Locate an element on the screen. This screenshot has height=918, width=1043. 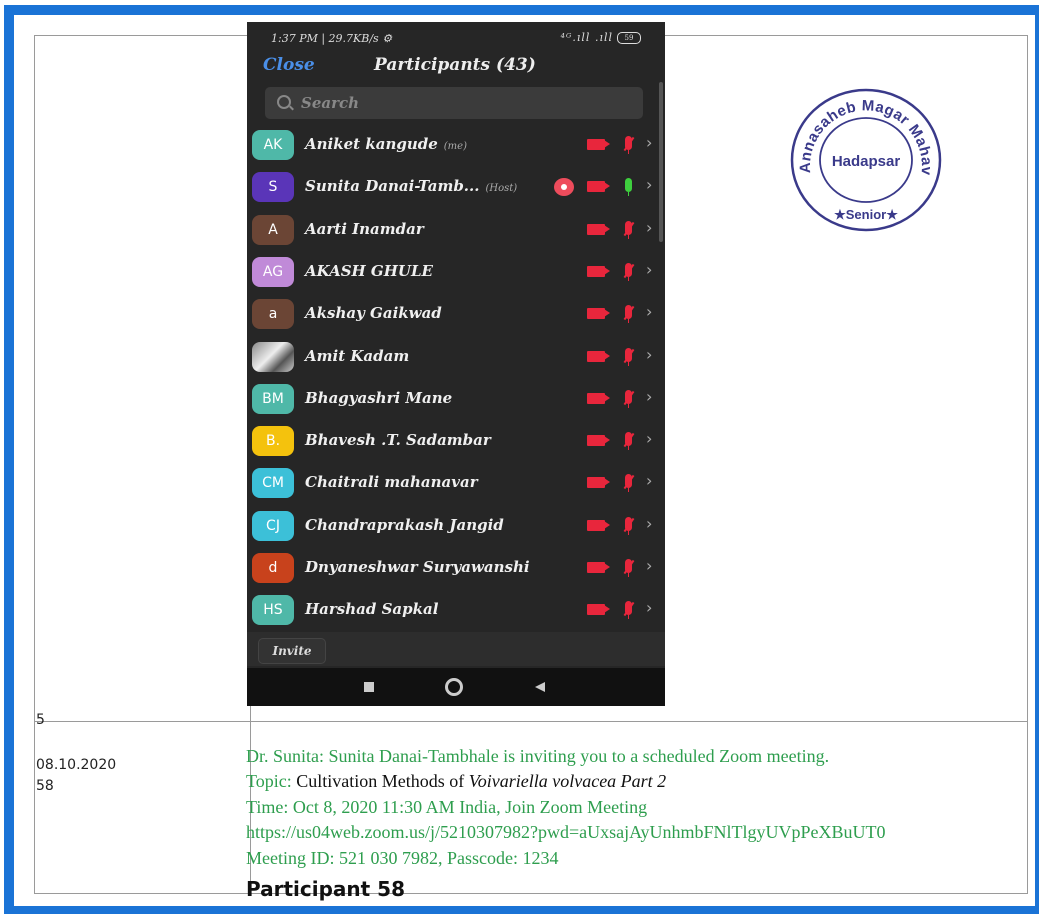
participant-name: Aniket kangude (me) is located at coordinates (386, 144).